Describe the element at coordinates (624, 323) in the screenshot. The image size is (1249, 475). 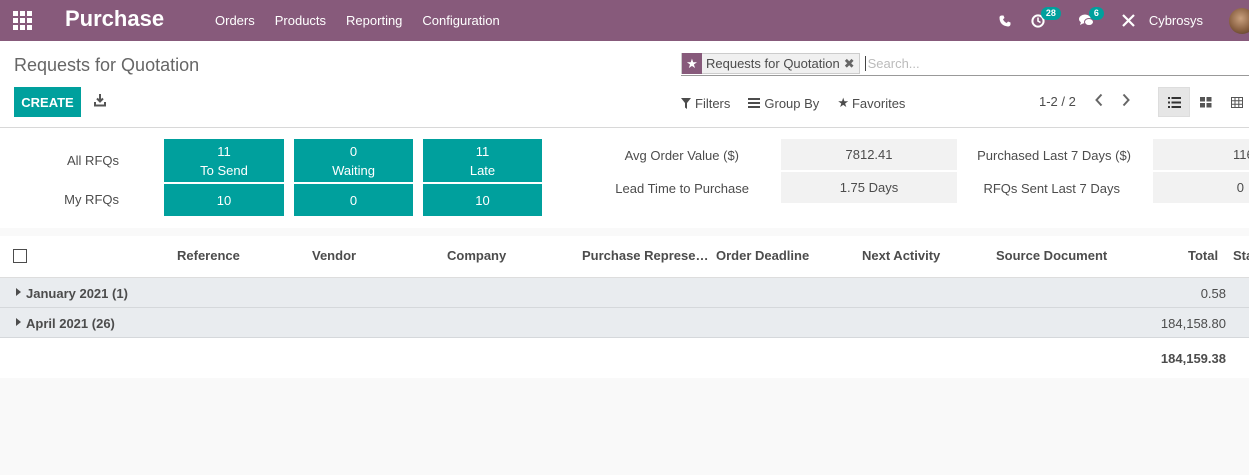
I see `group-row-april-2021: April 2021 (26) 184,158.80` at that location.